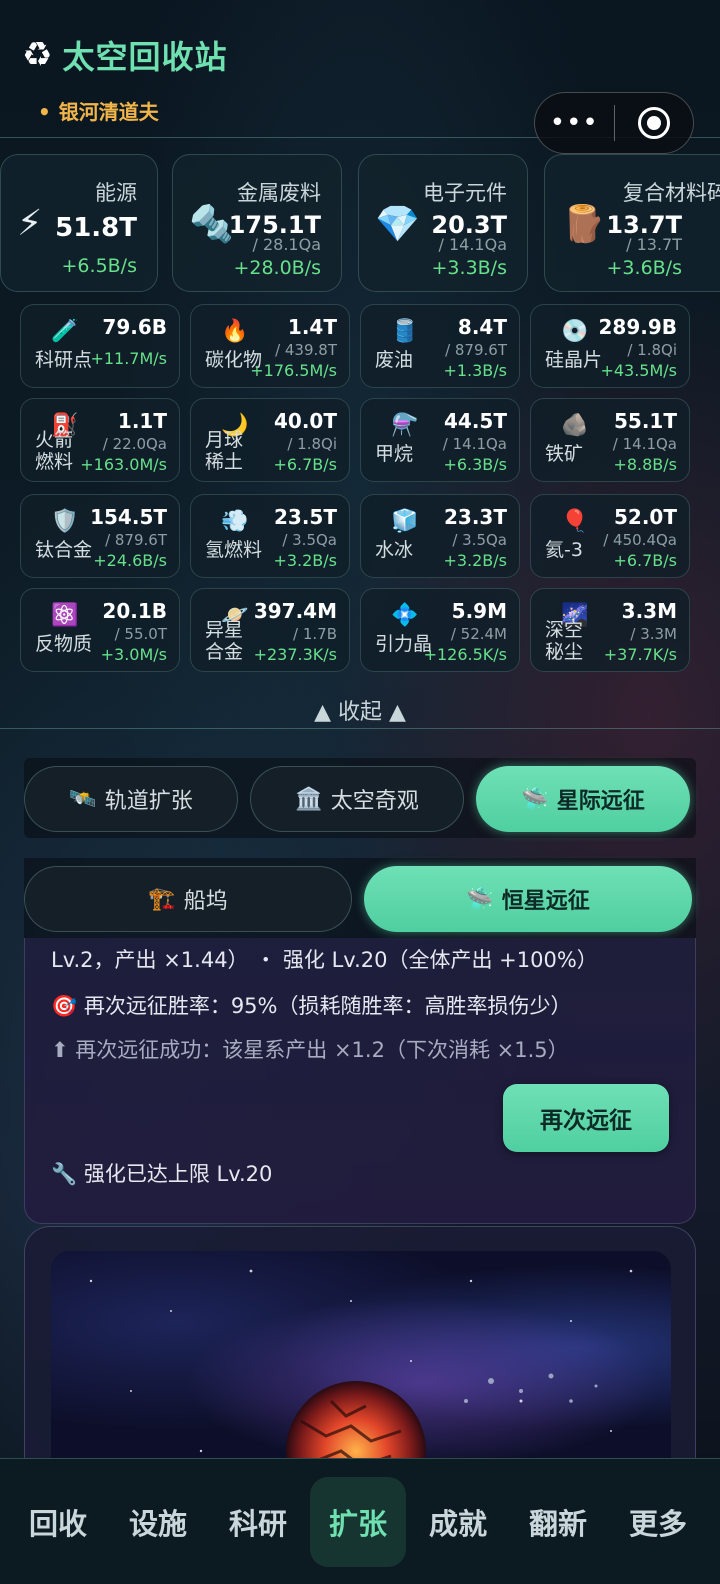  I want to click on nav-renovate: 翻新, so click(558, 1522).